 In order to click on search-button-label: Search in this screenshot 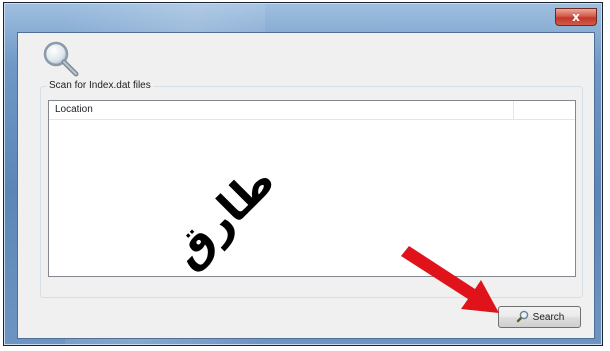, I will do `click(548, 317)`.